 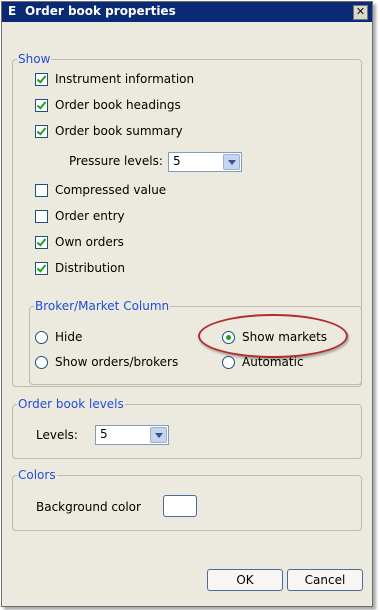 What do you see at coordinates (111, 190) in the screenshot?
I see `checkbox-label: Compressed value` at bounding box center [111, 190].